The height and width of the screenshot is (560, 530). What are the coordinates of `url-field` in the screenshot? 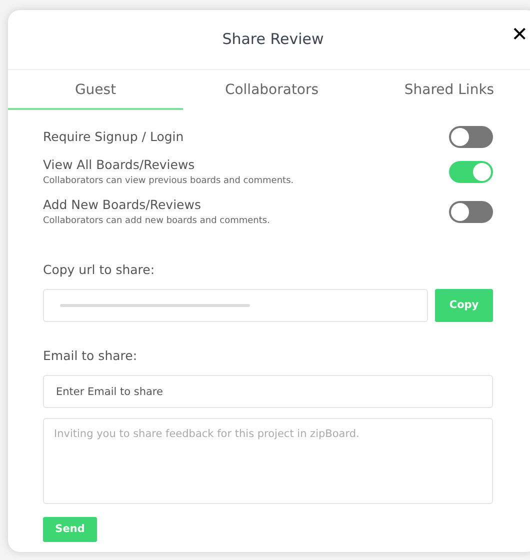 It's located at (235, 305).